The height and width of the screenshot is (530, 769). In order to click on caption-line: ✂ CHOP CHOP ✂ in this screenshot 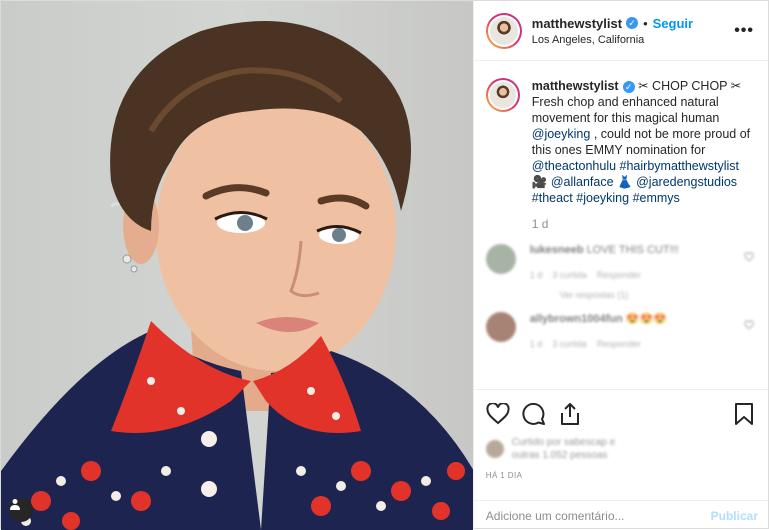, I will do `click(690, 86)`.